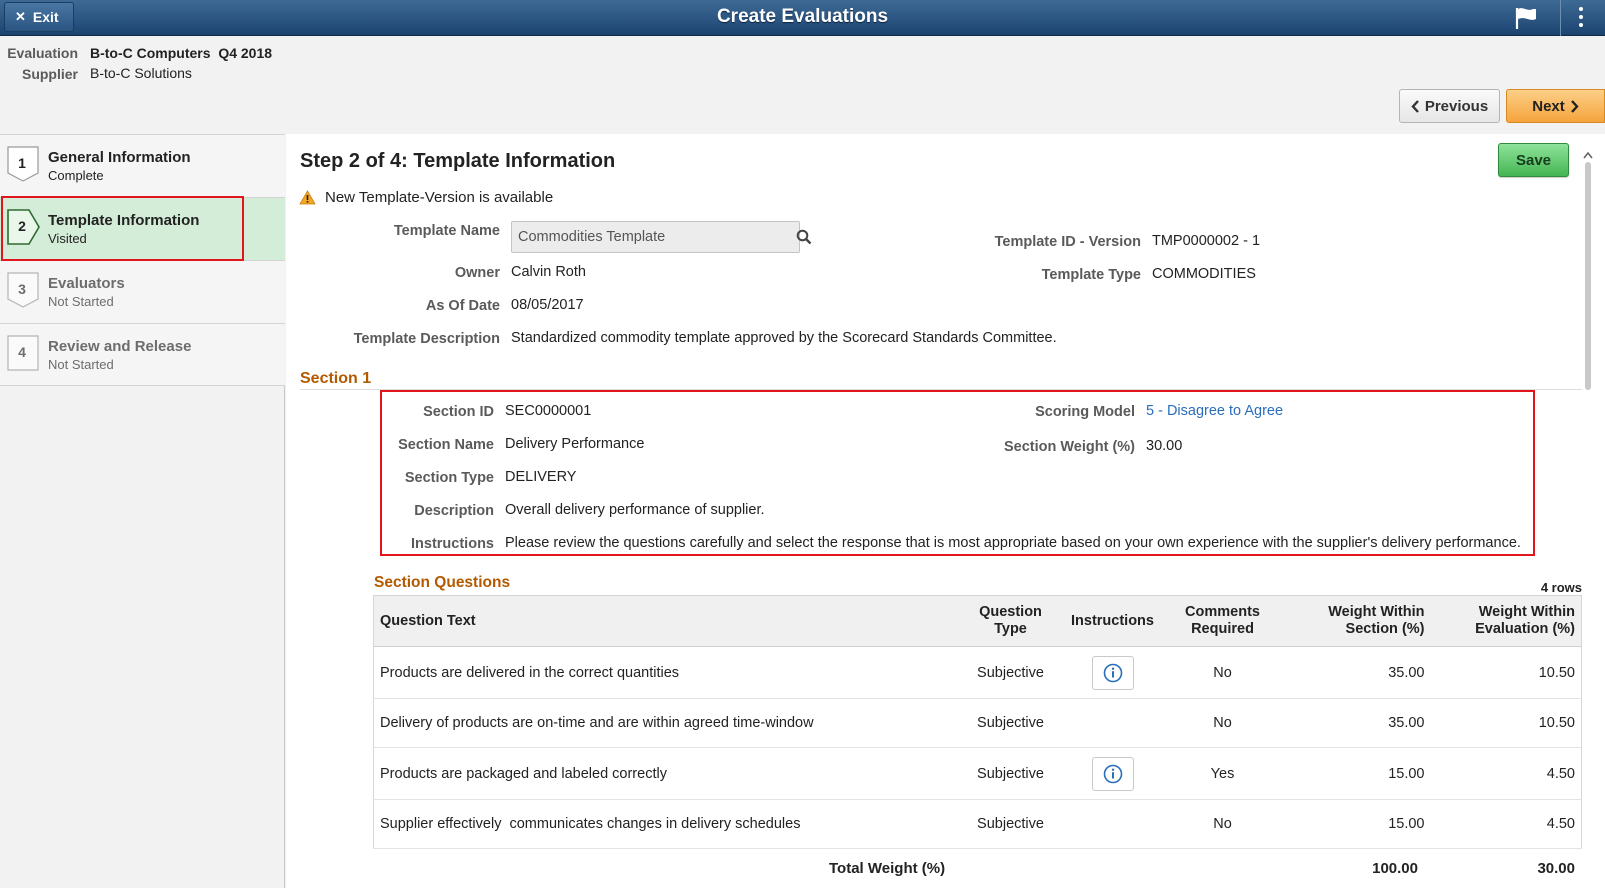  Describe the element at coordinates (1588, 276) in the screenshot. I see `scrollbar-thumb` at that location.